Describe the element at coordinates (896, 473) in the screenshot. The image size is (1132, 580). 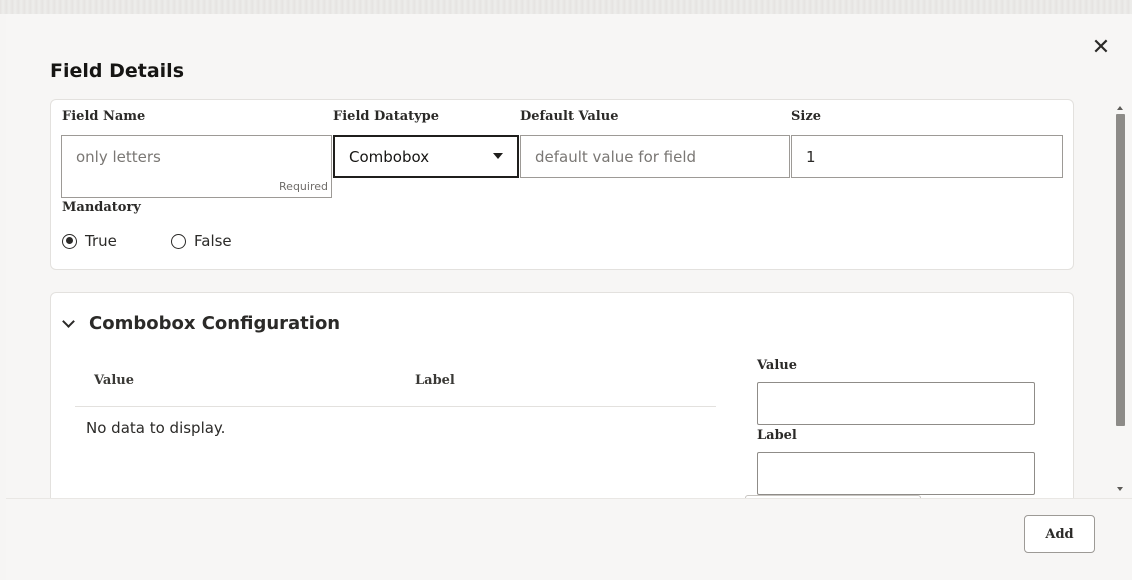
I see `option-label-input` at that location.